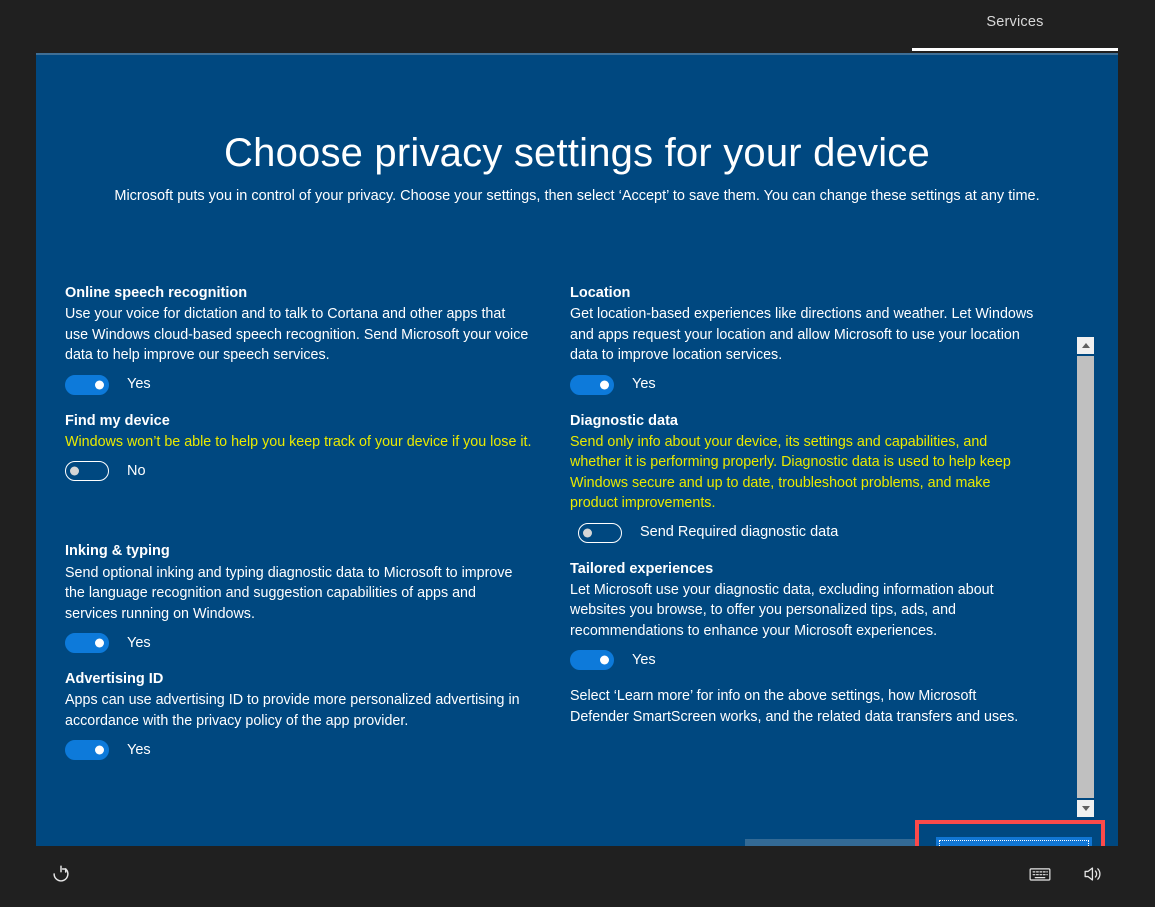 This screenshot has height=907, width=1155. Describe the element at coordinates (642, 568) in the screenshot. I see `setting-title: Tailored experiences` at that location.